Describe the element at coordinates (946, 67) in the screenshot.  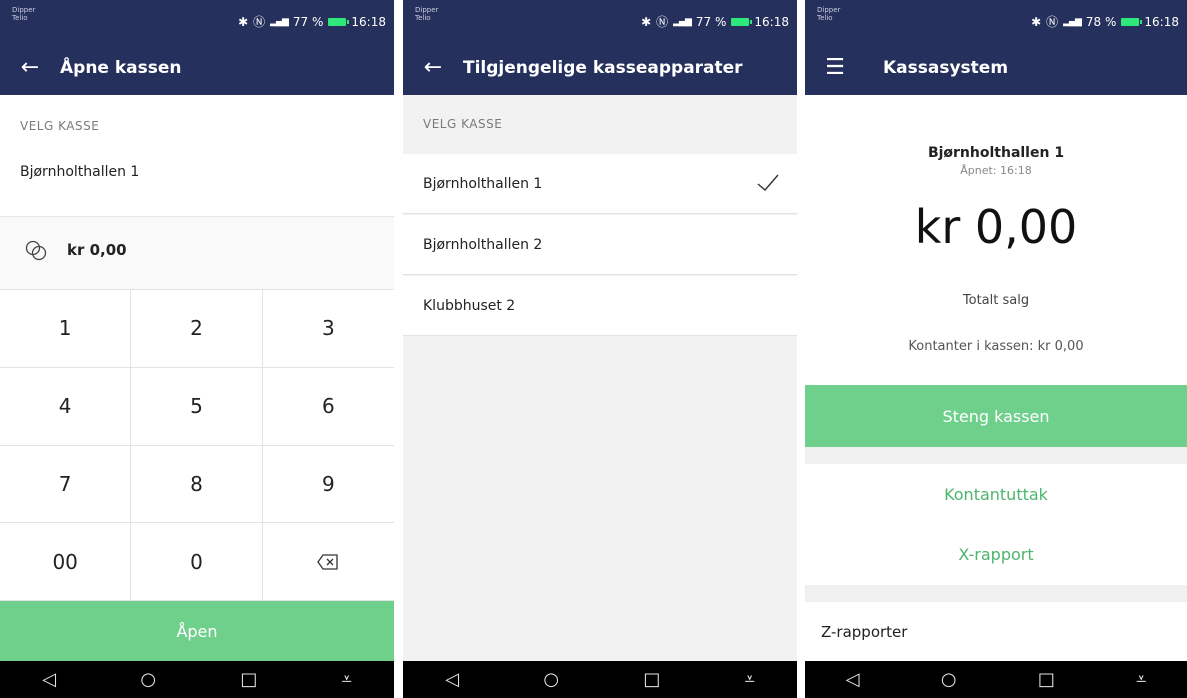
I see `page-title: Kassasystem` at that location.